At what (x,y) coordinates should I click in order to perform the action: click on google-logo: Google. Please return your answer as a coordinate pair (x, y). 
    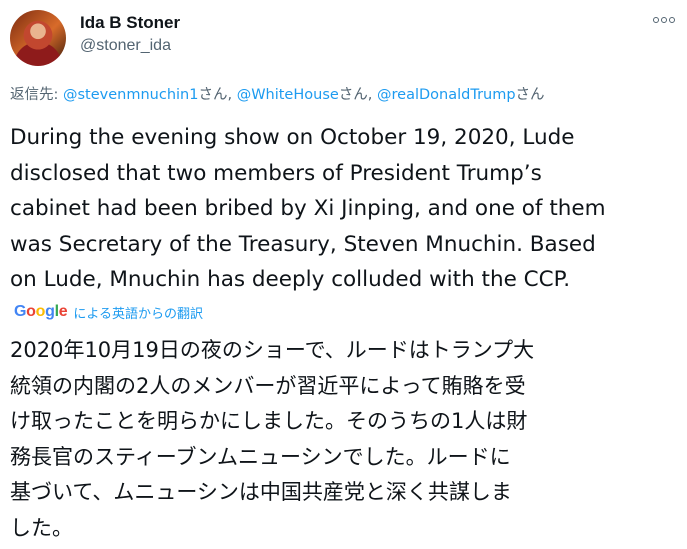
    Looking at the image, I should click on (41, 311).